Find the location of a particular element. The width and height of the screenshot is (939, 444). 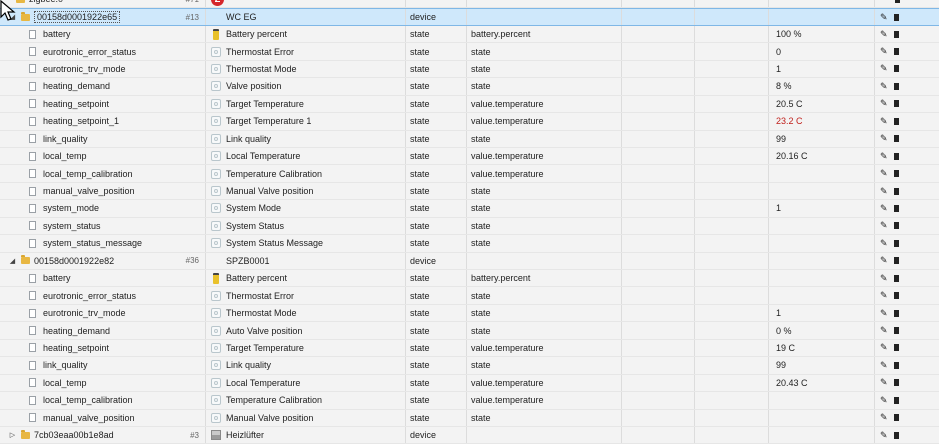

value-cell: 20.5 C is located at coordinates (822, 104).